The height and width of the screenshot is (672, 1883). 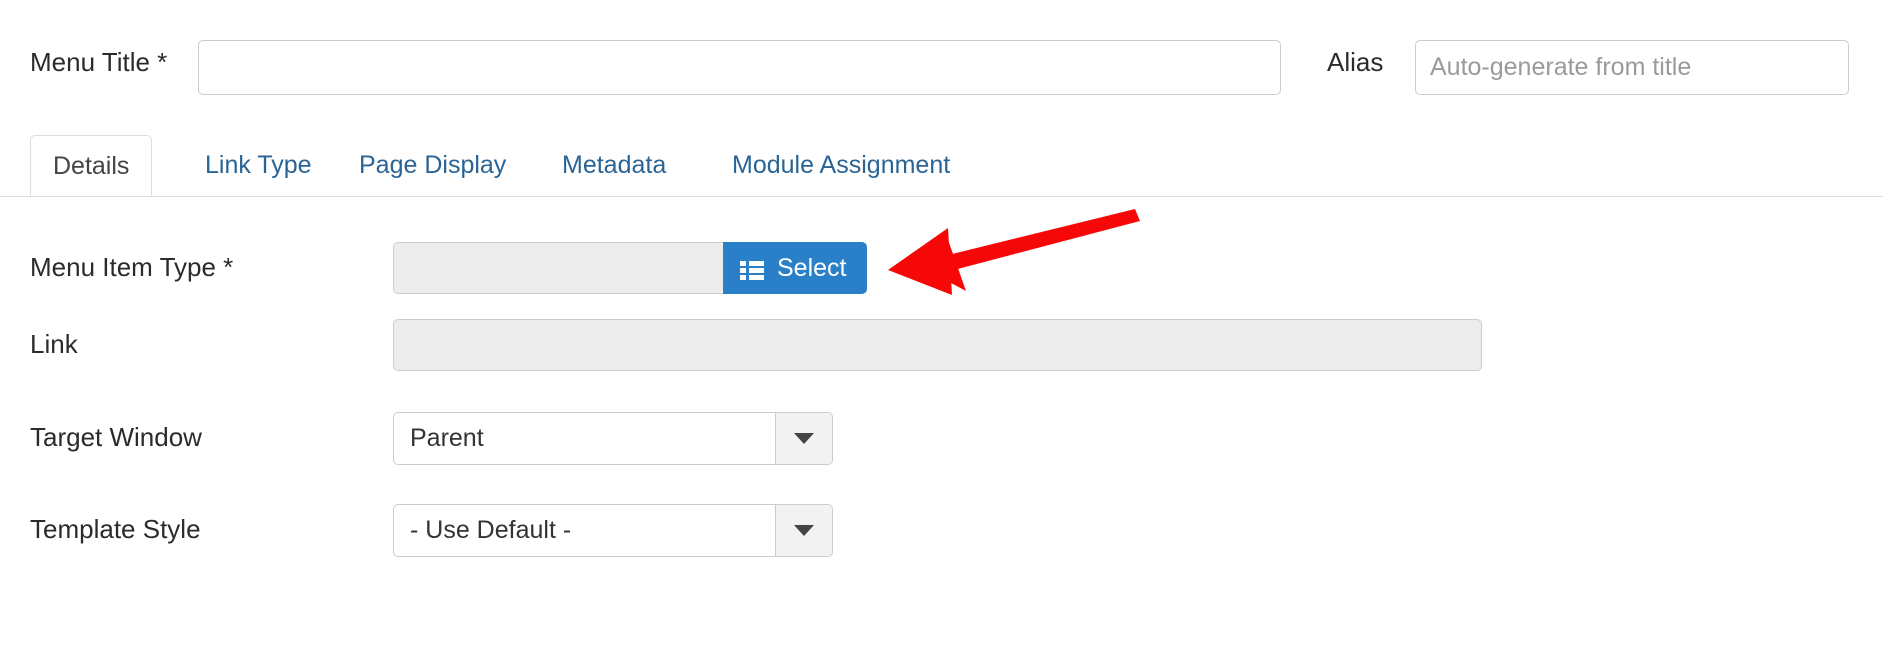 I want to click on target-window-label: Target Window, so click(x=116, y=437).